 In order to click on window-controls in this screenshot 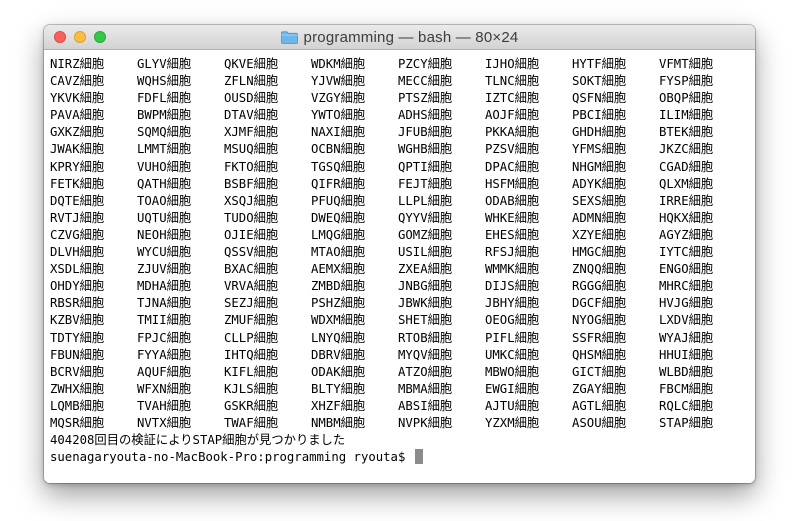, I will do `click(80, 37)`.